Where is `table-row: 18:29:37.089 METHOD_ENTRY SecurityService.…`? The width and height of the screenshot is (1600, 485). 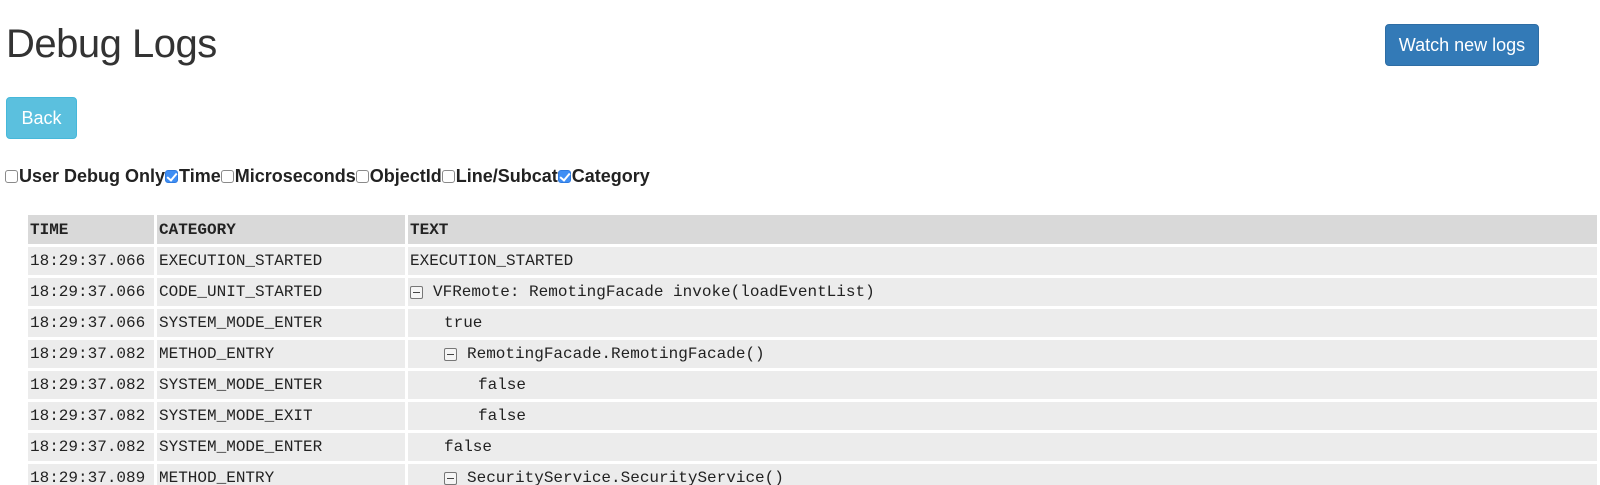 table-row: 18:29:37.089 METHOD_ENTRY SecurityService.… is located at coordinates (812, 474).